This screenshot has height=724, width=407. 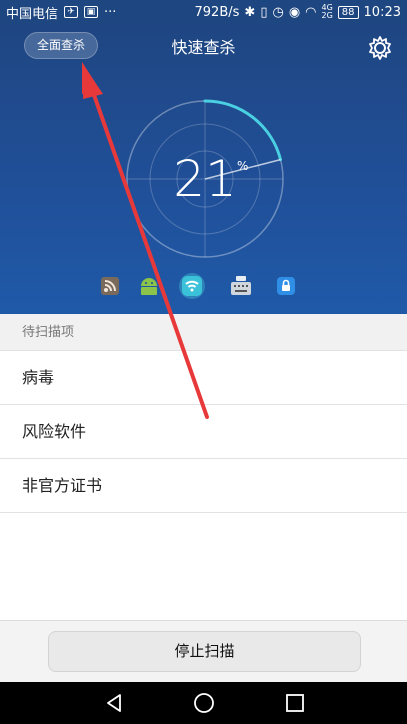 I want to click on keyboard-icon, so click(x=241, y=285).